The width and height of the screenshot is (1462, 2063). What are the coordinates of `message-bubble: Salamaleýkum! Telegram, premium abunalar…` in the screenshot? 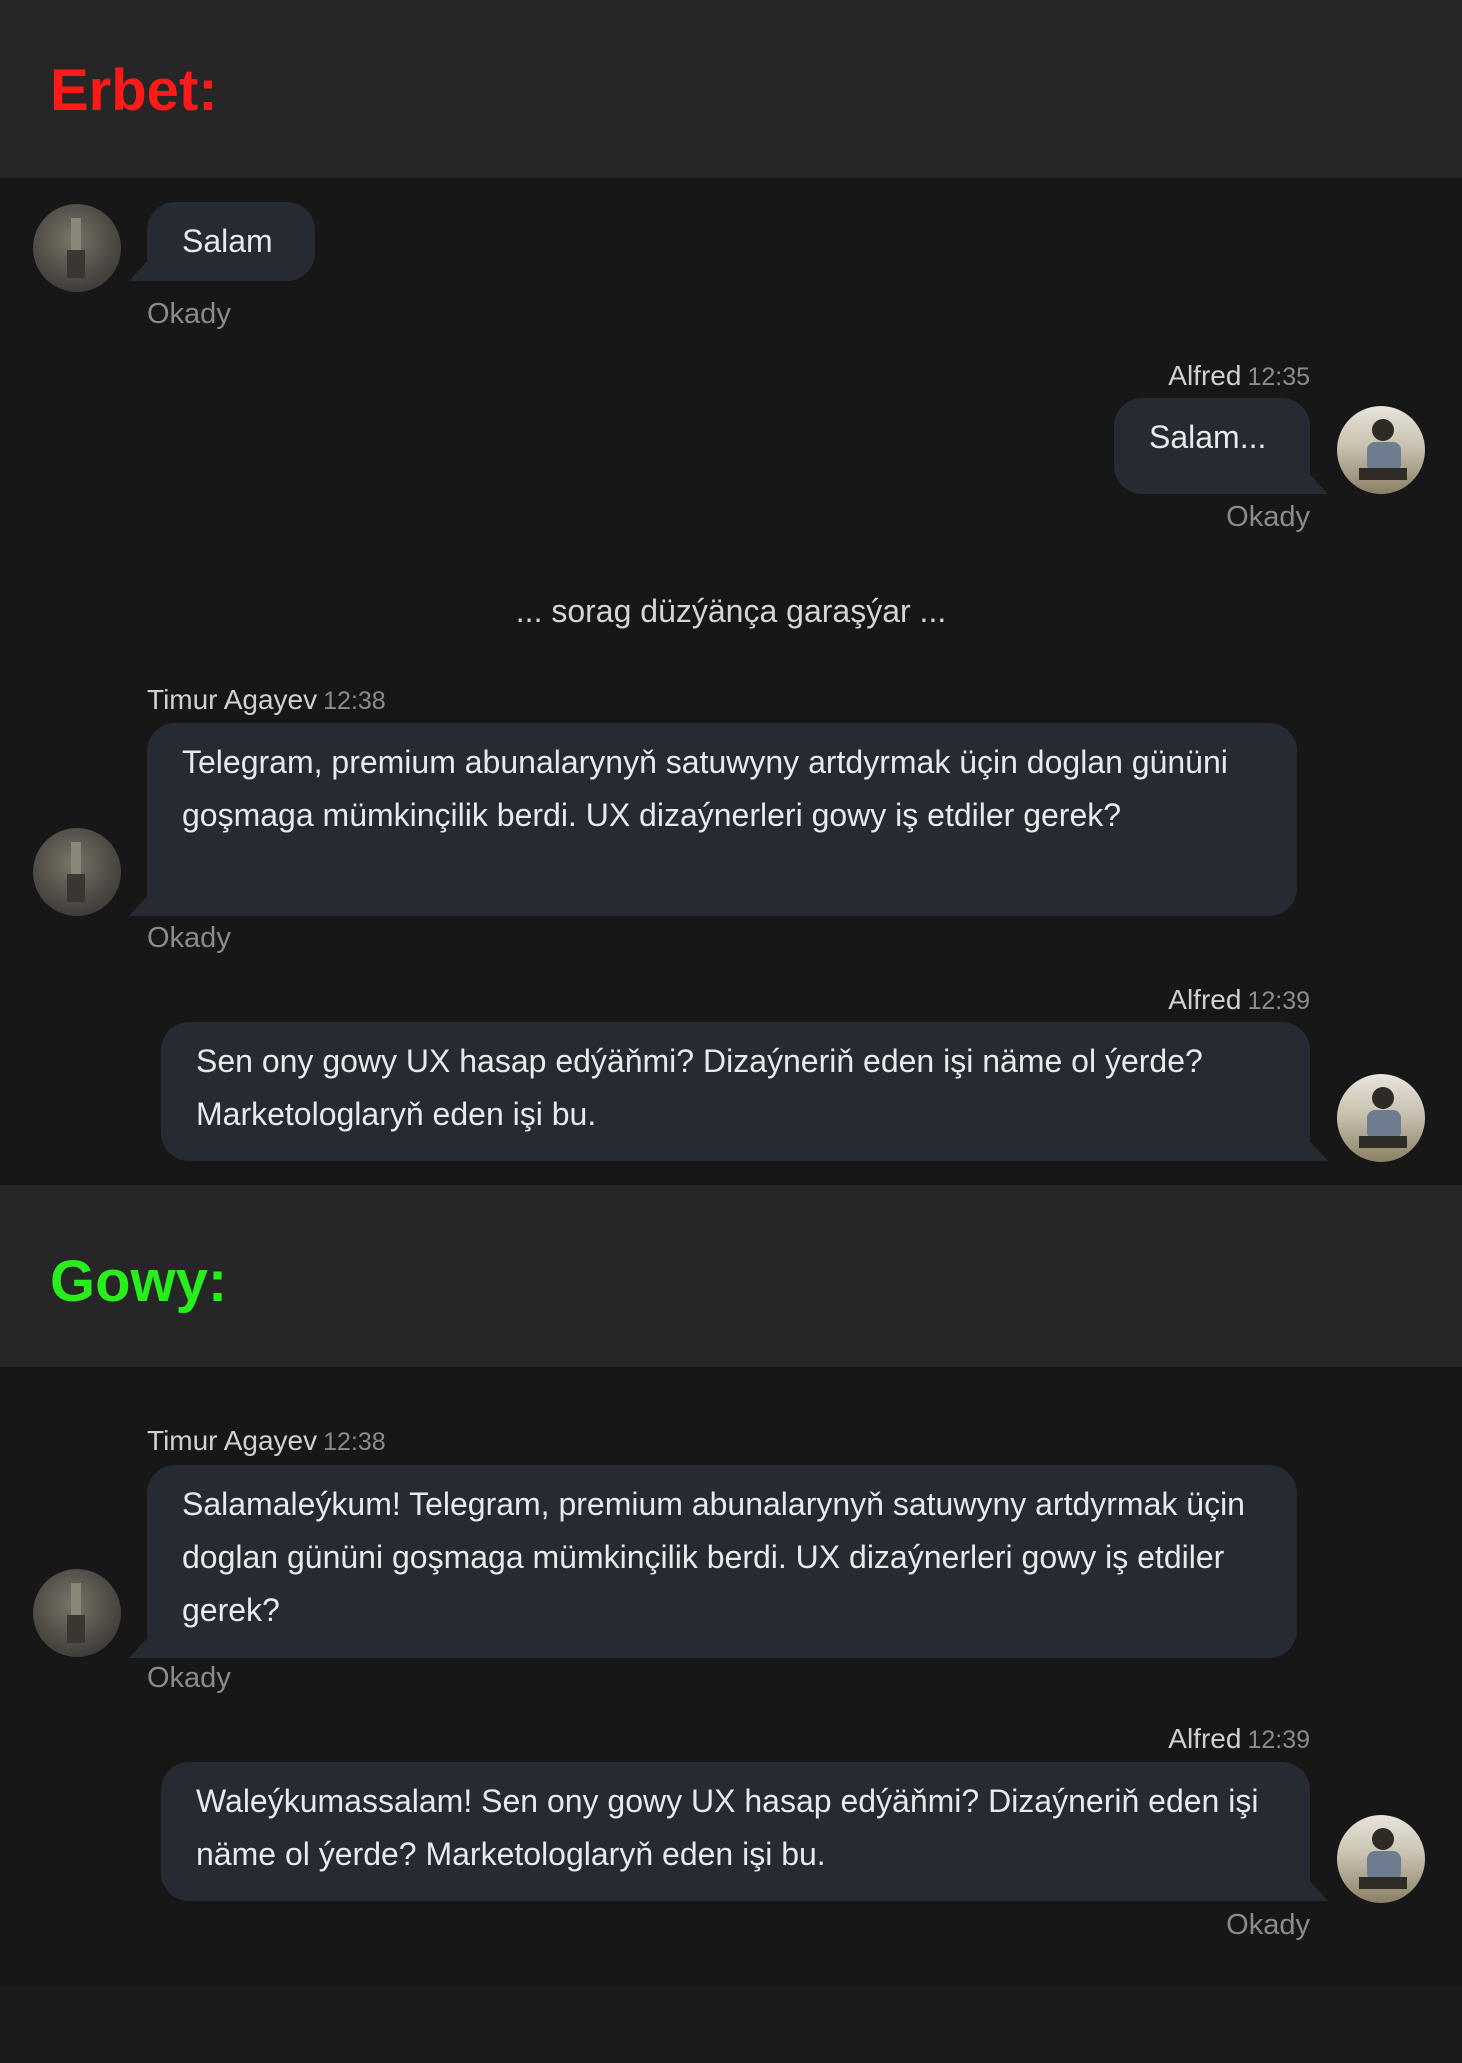 It's located at (722, 1561).